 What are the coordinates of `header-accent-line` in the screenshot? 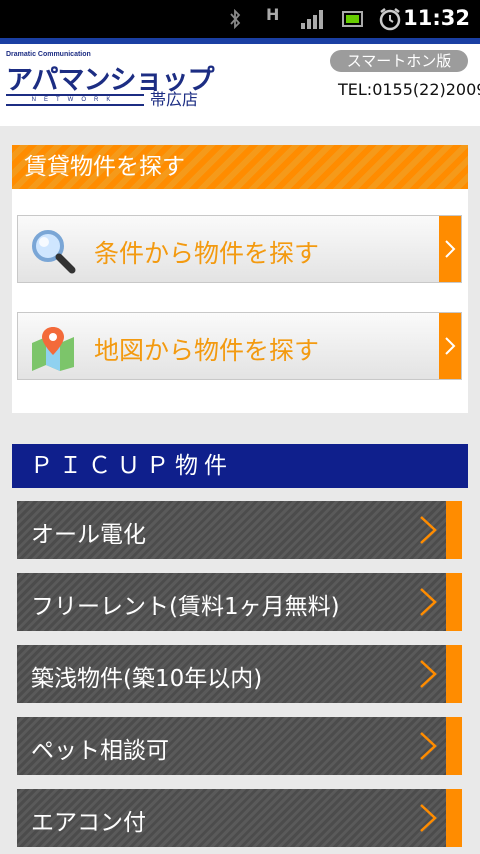 It's located at (240, 41).